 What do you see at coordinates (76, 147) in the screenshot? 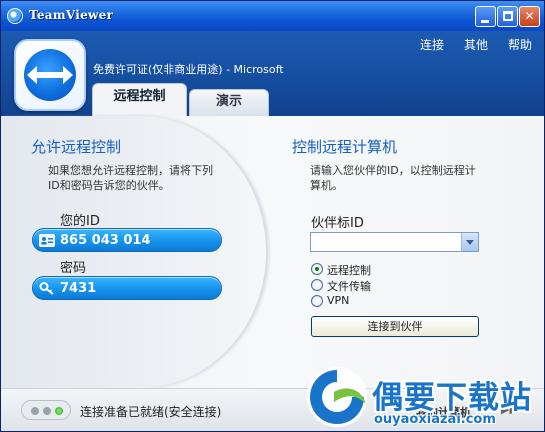
I see `allow-heading: 允许远程控制` at bounding box center [76, 147].